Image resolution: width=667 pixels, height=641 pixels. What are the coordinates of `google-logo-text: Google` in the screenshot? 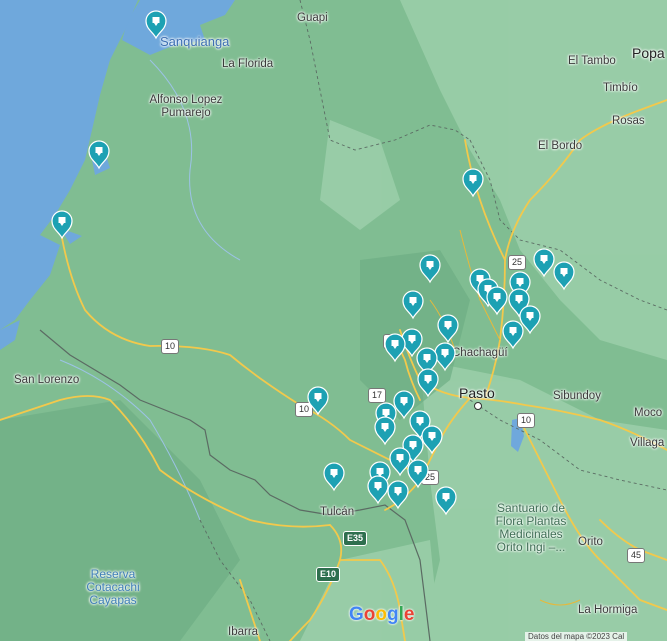 It's located at (382, 614).